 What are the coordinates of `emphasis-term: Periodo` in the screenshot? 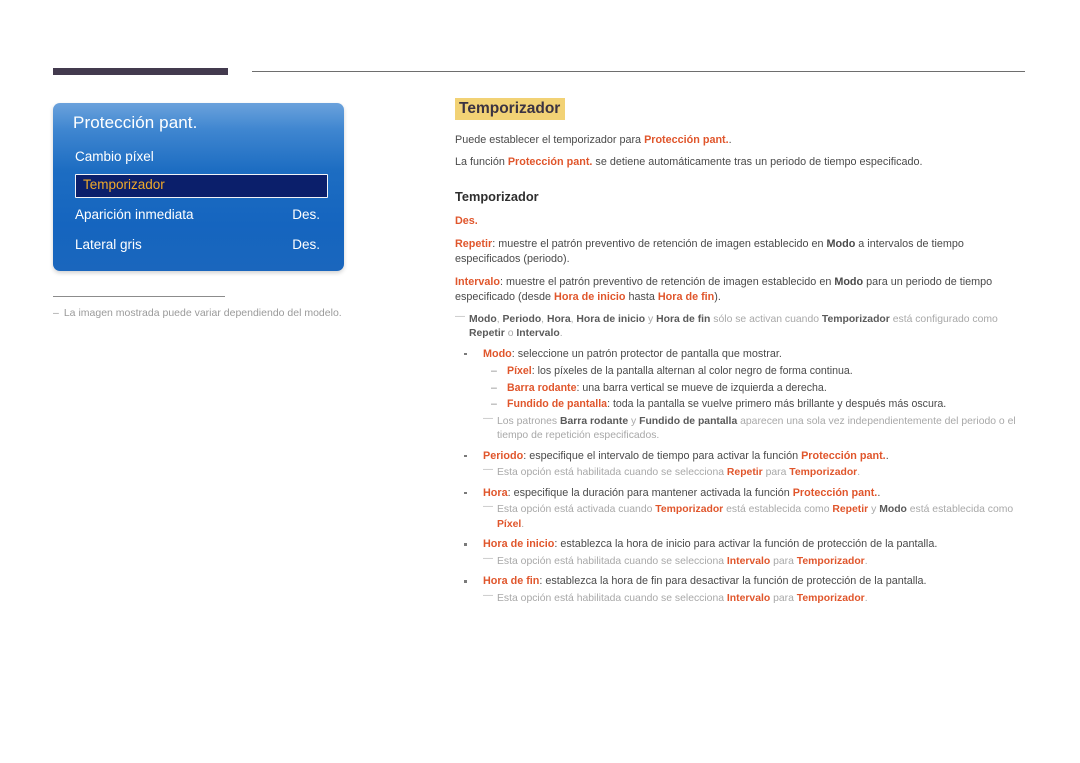 It's located at (503, 455).